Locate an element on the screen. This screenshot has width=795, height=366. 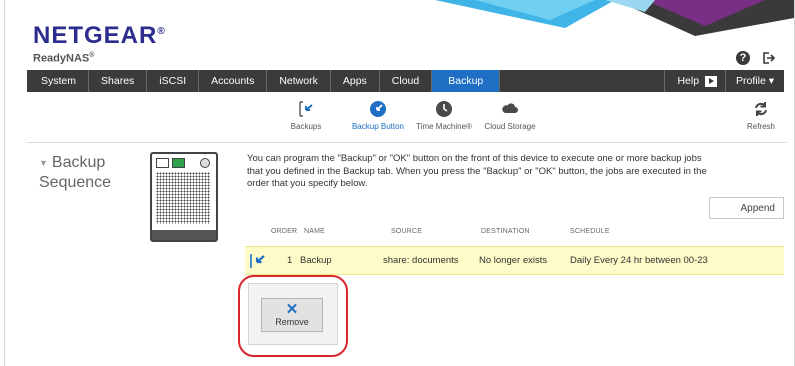
nav-iscsi: iSCSI is located at coordinates (173, 81).